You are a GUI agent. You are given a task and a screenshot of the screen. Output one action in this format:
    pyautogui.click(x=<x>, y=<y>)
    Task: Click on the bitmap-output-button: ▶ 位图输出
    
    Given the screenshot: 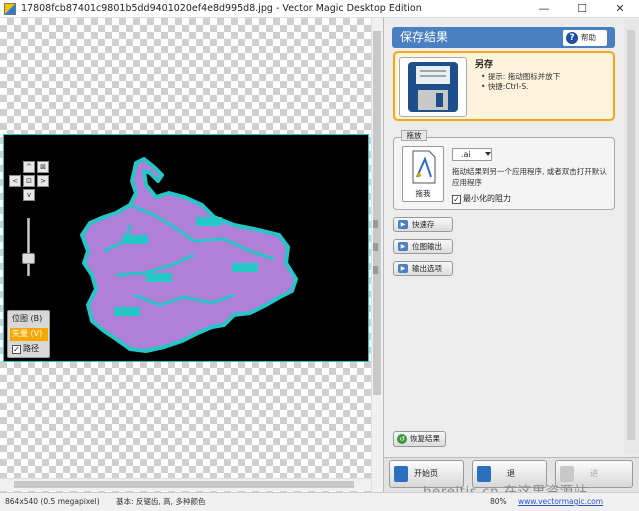 What is the action you would take?
    pyautogui.click(x=423, y=246)
    